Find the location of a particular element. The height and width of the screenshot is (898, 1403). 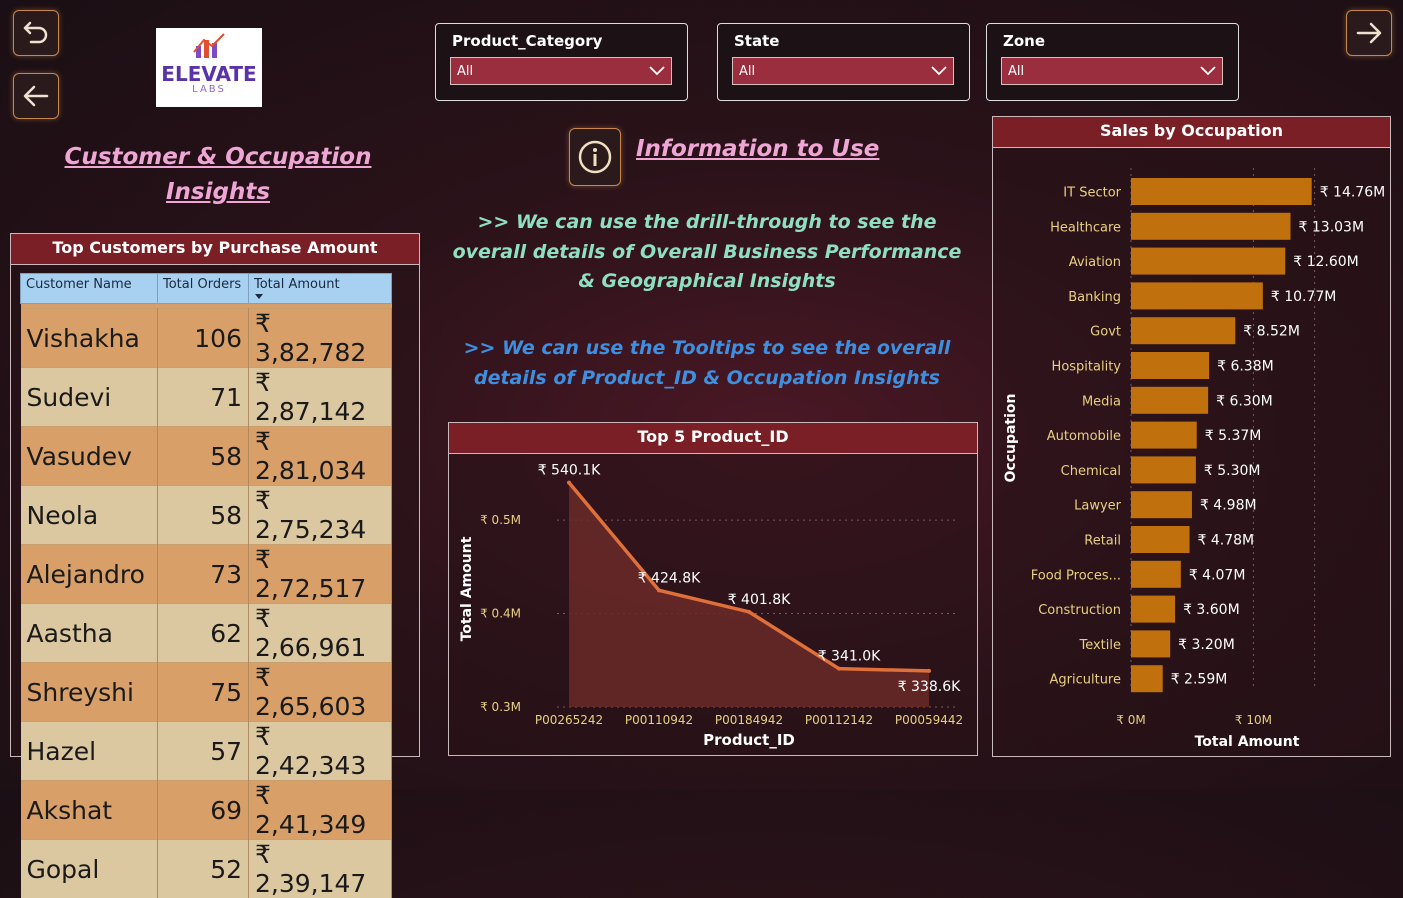

category-label: Chemical is located at coordinates (1091, 471).